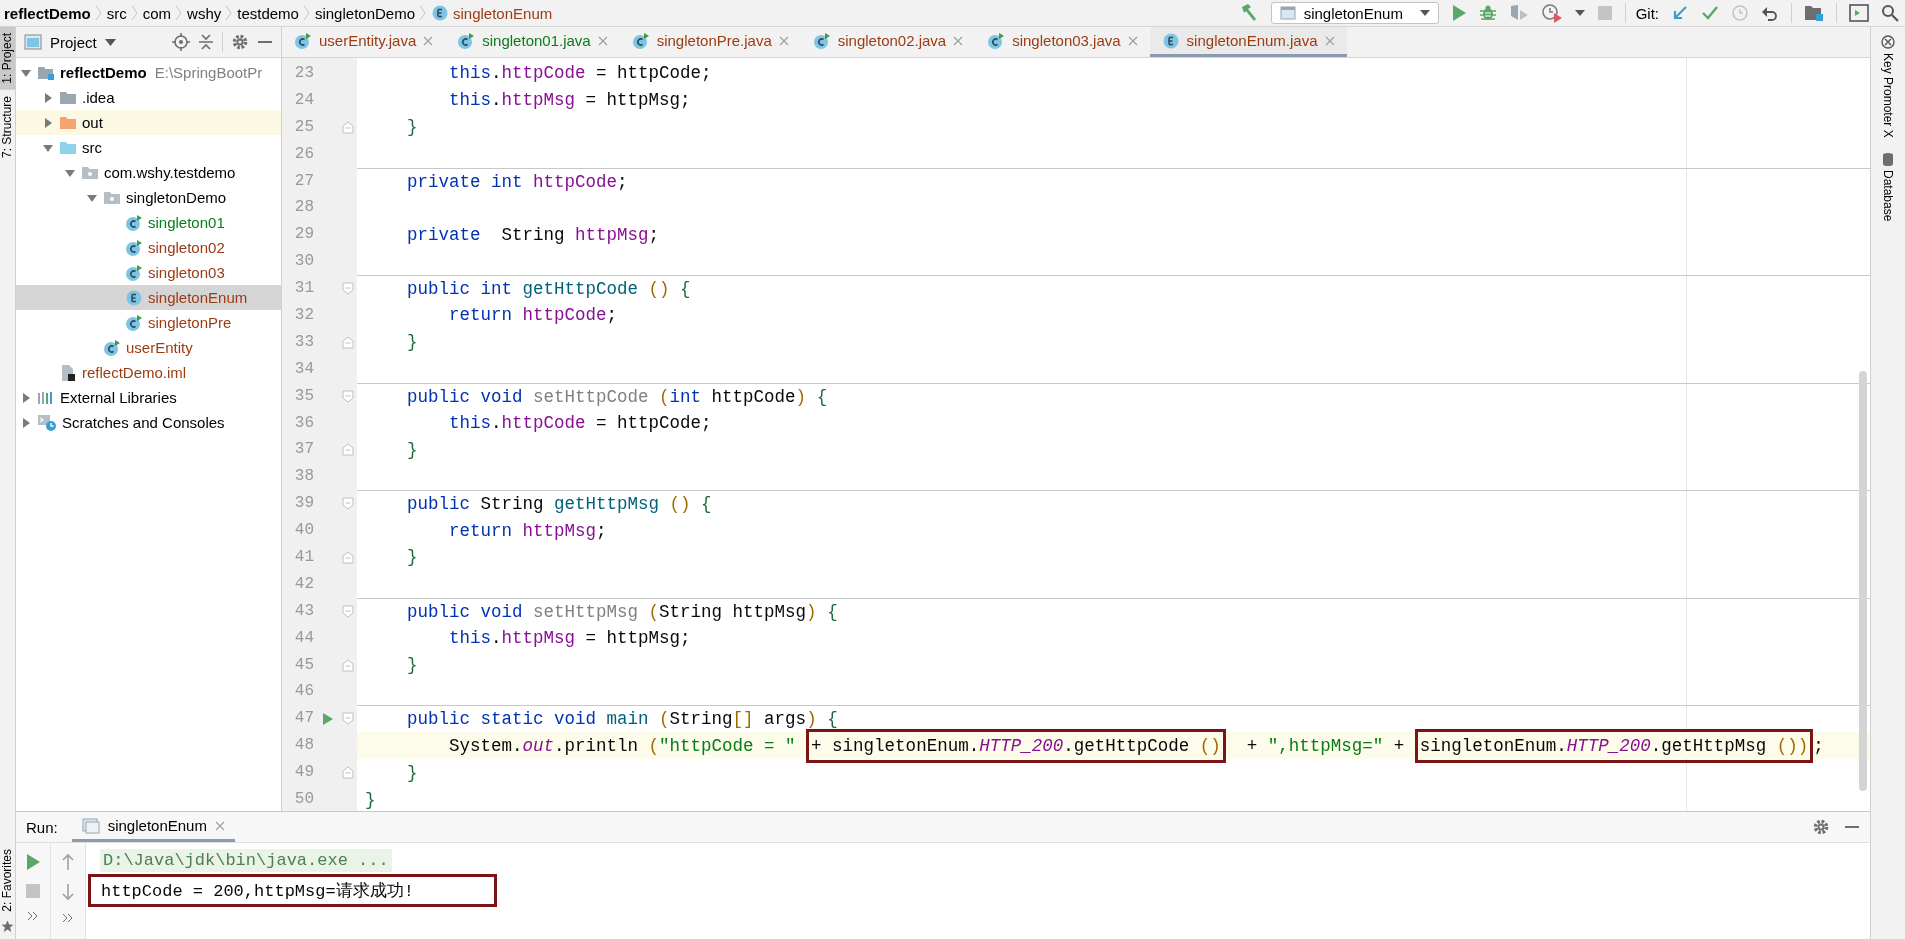 This screenshot has height=939, width=1905. I want to click on editor-tab: singletonEnum.java, so click(1248, 42).